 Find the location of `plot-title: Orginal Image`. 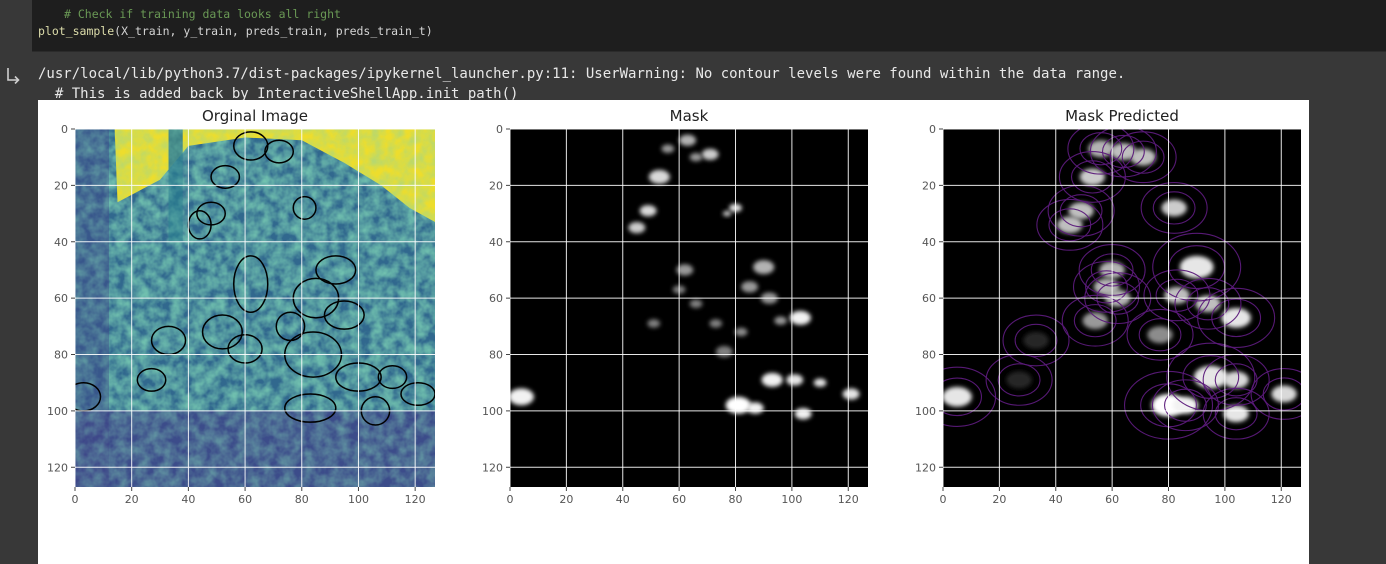

plot-title: Orginal Image is located at coordinates (255, 116).